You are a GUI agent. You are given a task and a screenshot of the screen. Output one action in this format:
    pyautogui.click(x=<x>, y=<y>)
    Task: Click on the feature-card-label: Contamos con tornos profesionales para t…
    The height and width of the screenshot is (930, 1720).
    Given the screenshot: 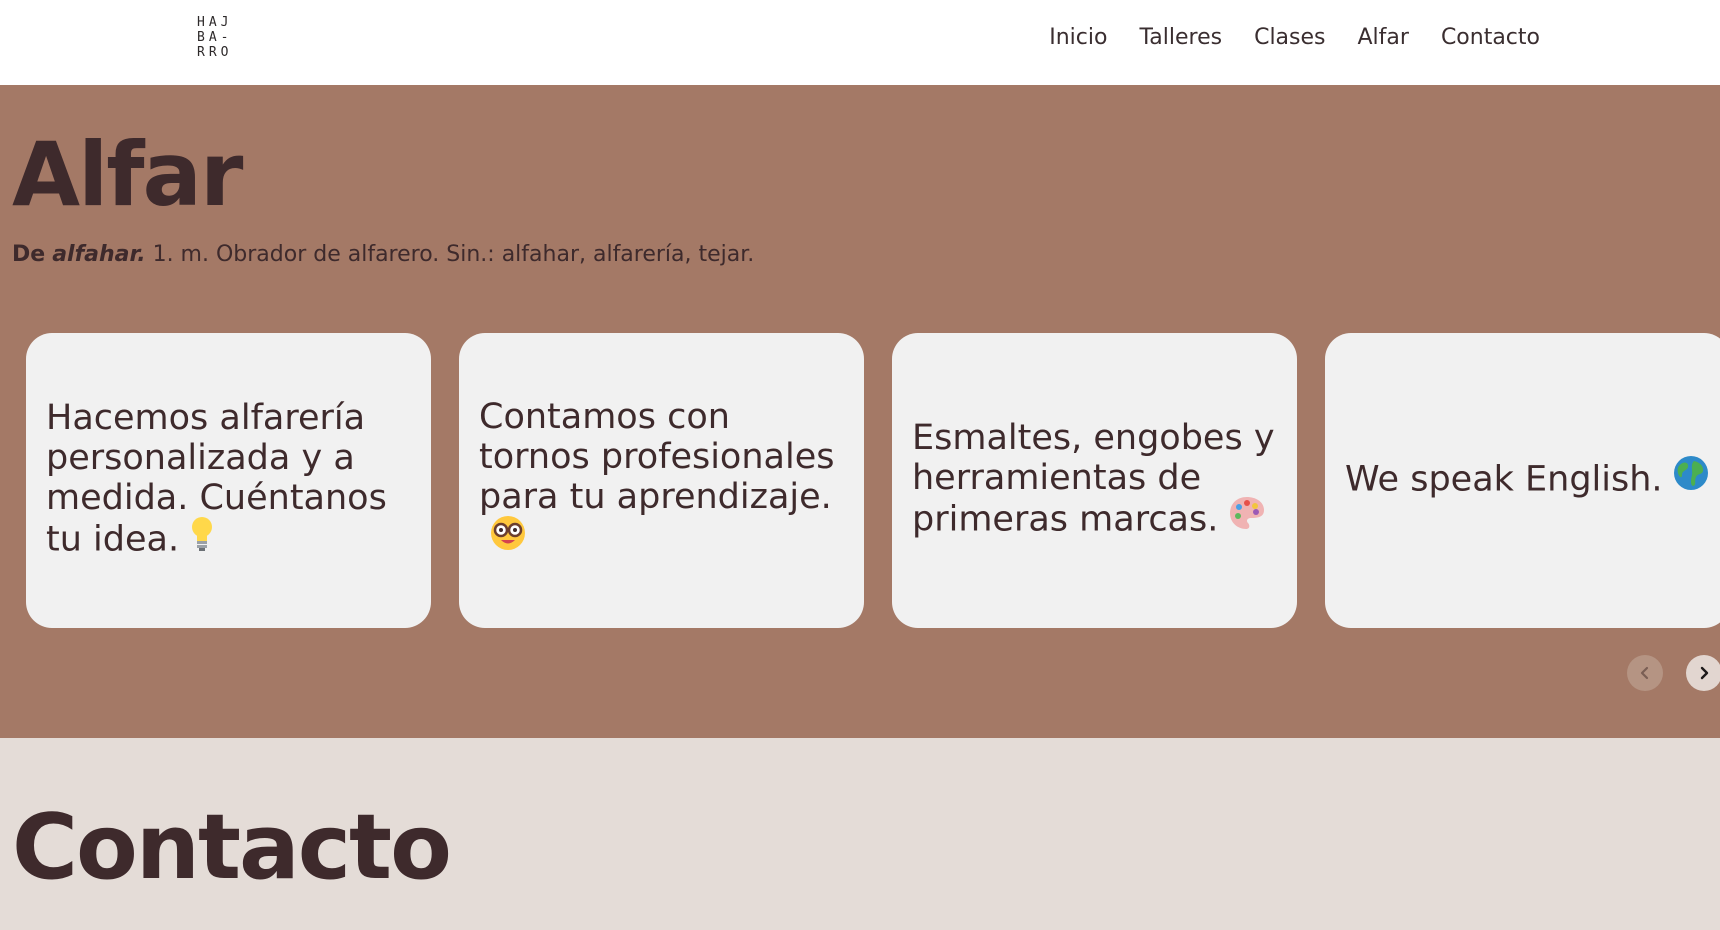 What is the action you would take?
    pyautogui.click(x=657, y=457)
    